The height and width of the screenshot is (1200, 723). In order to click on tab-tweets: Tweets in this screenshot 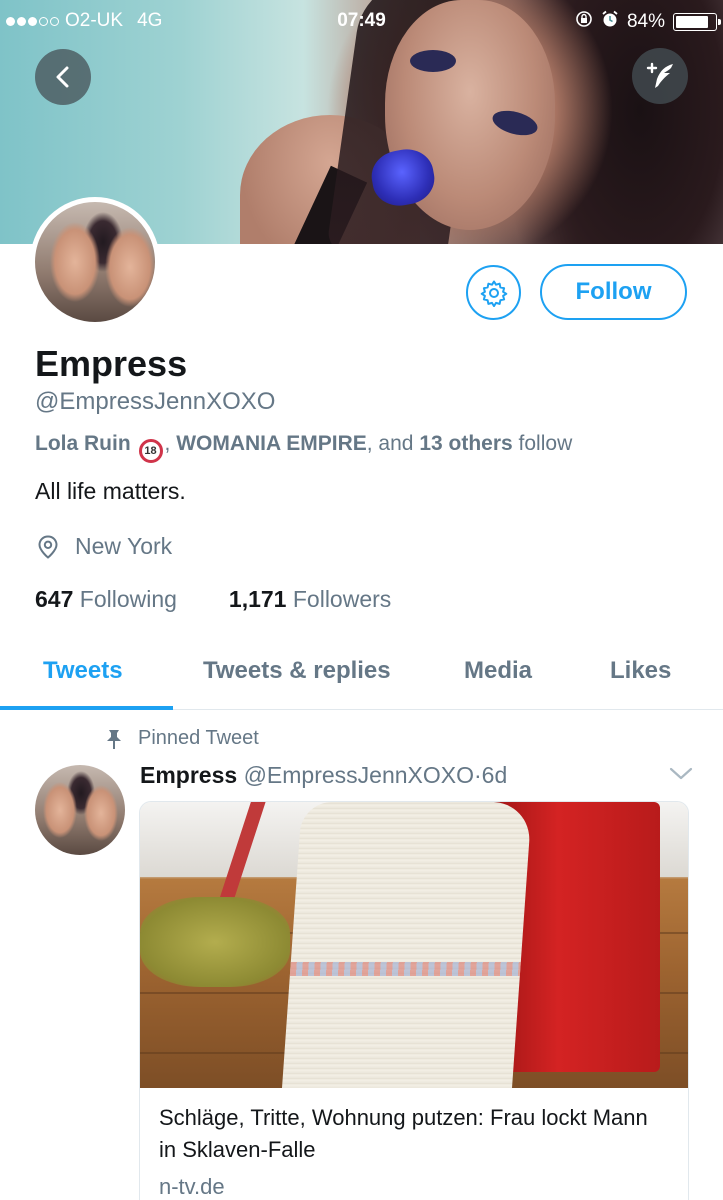, I will do `click(83, 671)`.